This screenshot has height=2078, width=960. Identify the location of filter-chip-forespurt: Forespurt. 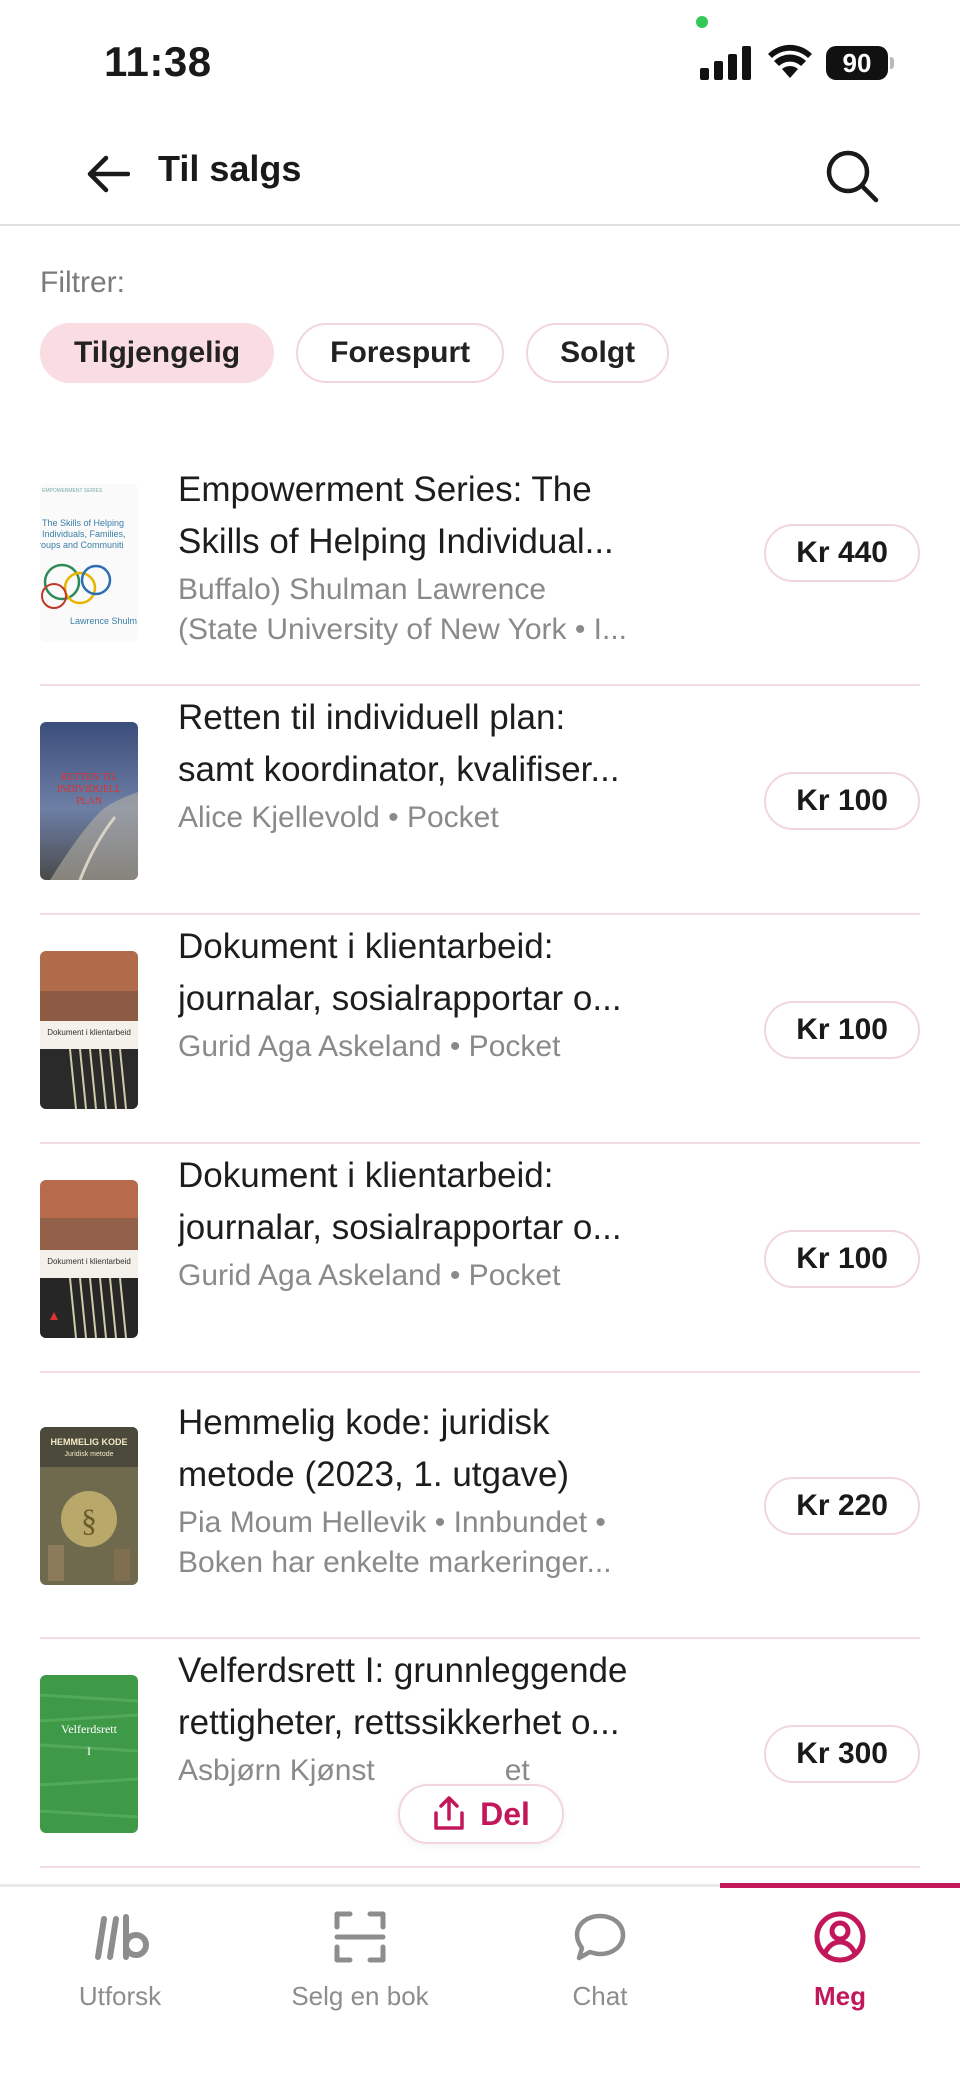
(400, 353).